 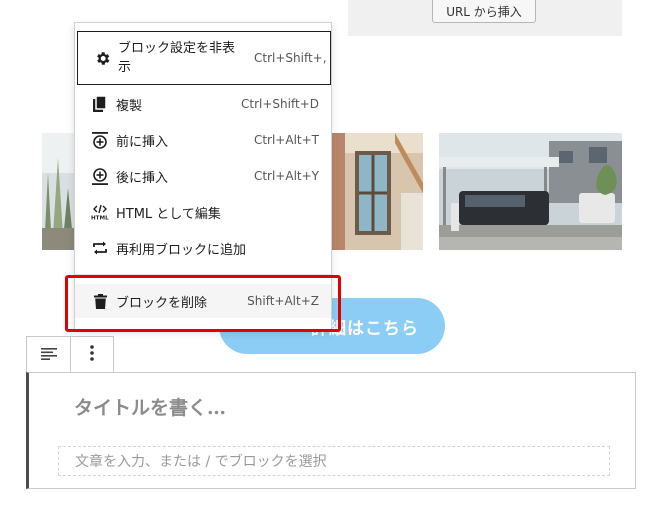 What do you see at coordinates (286, 176) in the screenshot?
I see `menu-item-shortcut: Ctrl+Alt+Y` at bounding box center [286, 176].